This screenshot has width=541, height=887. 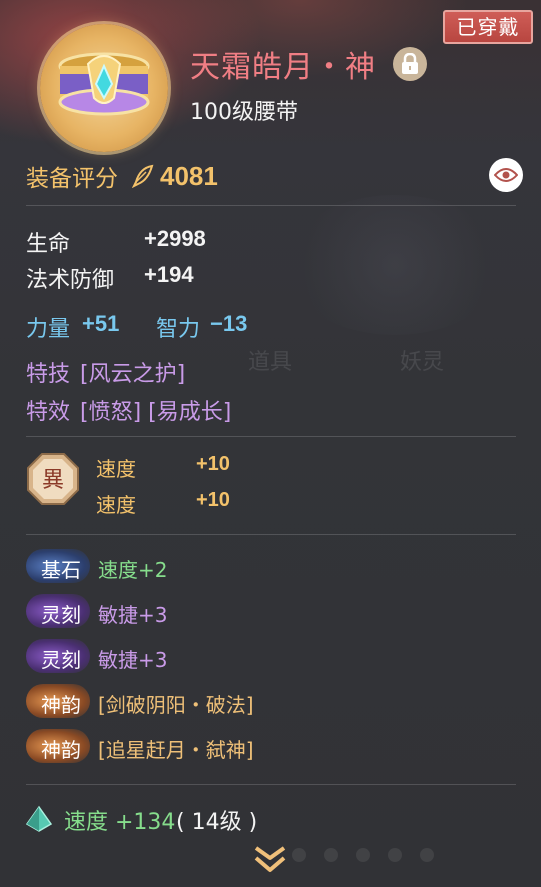 What do you see at coordinates (143, 176) in the screenshot?
I see `quill-icon` at bounding box center [143, 176].